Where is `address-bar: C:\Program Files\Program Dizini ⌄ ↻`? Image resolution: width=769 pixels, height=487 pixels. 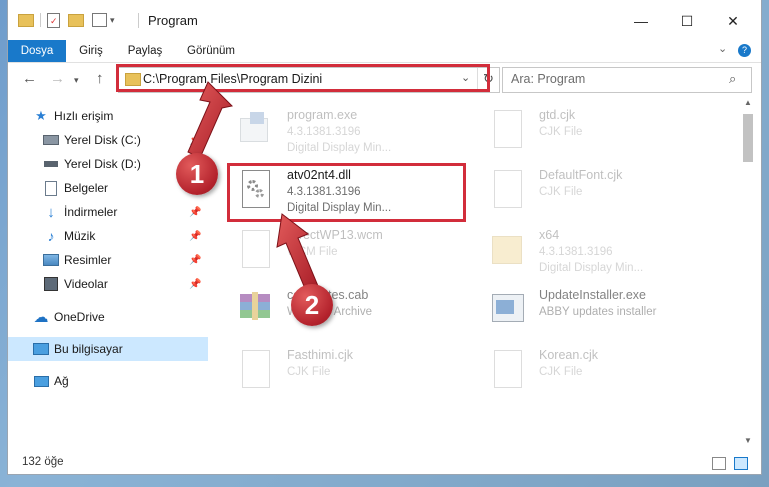
address-bar: C:\Program Files\Program Dizini ⌄ ↻ is located at coordinates (309, 80).